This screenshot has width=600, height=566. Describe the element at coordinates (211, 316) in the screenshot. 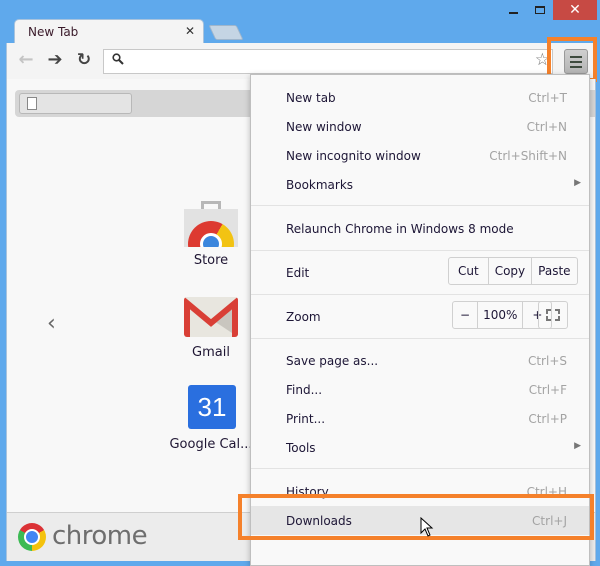

I see `gmail-icon` at that location.